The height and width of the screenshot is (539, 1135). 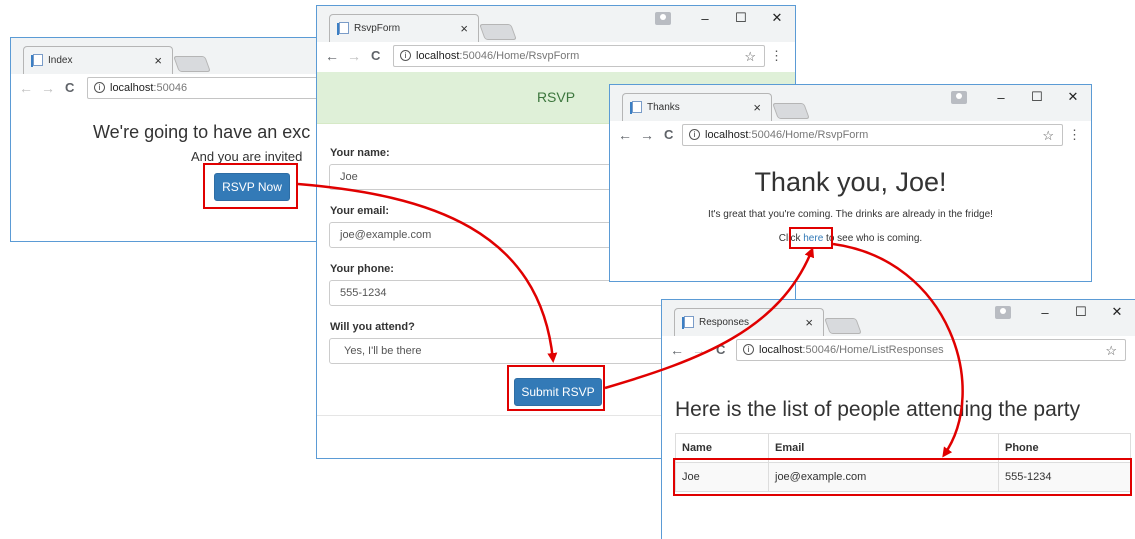 What do you see at coordinates (811, 238) in the screenshot?
I see `here-link-highlight` at bounding box center [811, 238].